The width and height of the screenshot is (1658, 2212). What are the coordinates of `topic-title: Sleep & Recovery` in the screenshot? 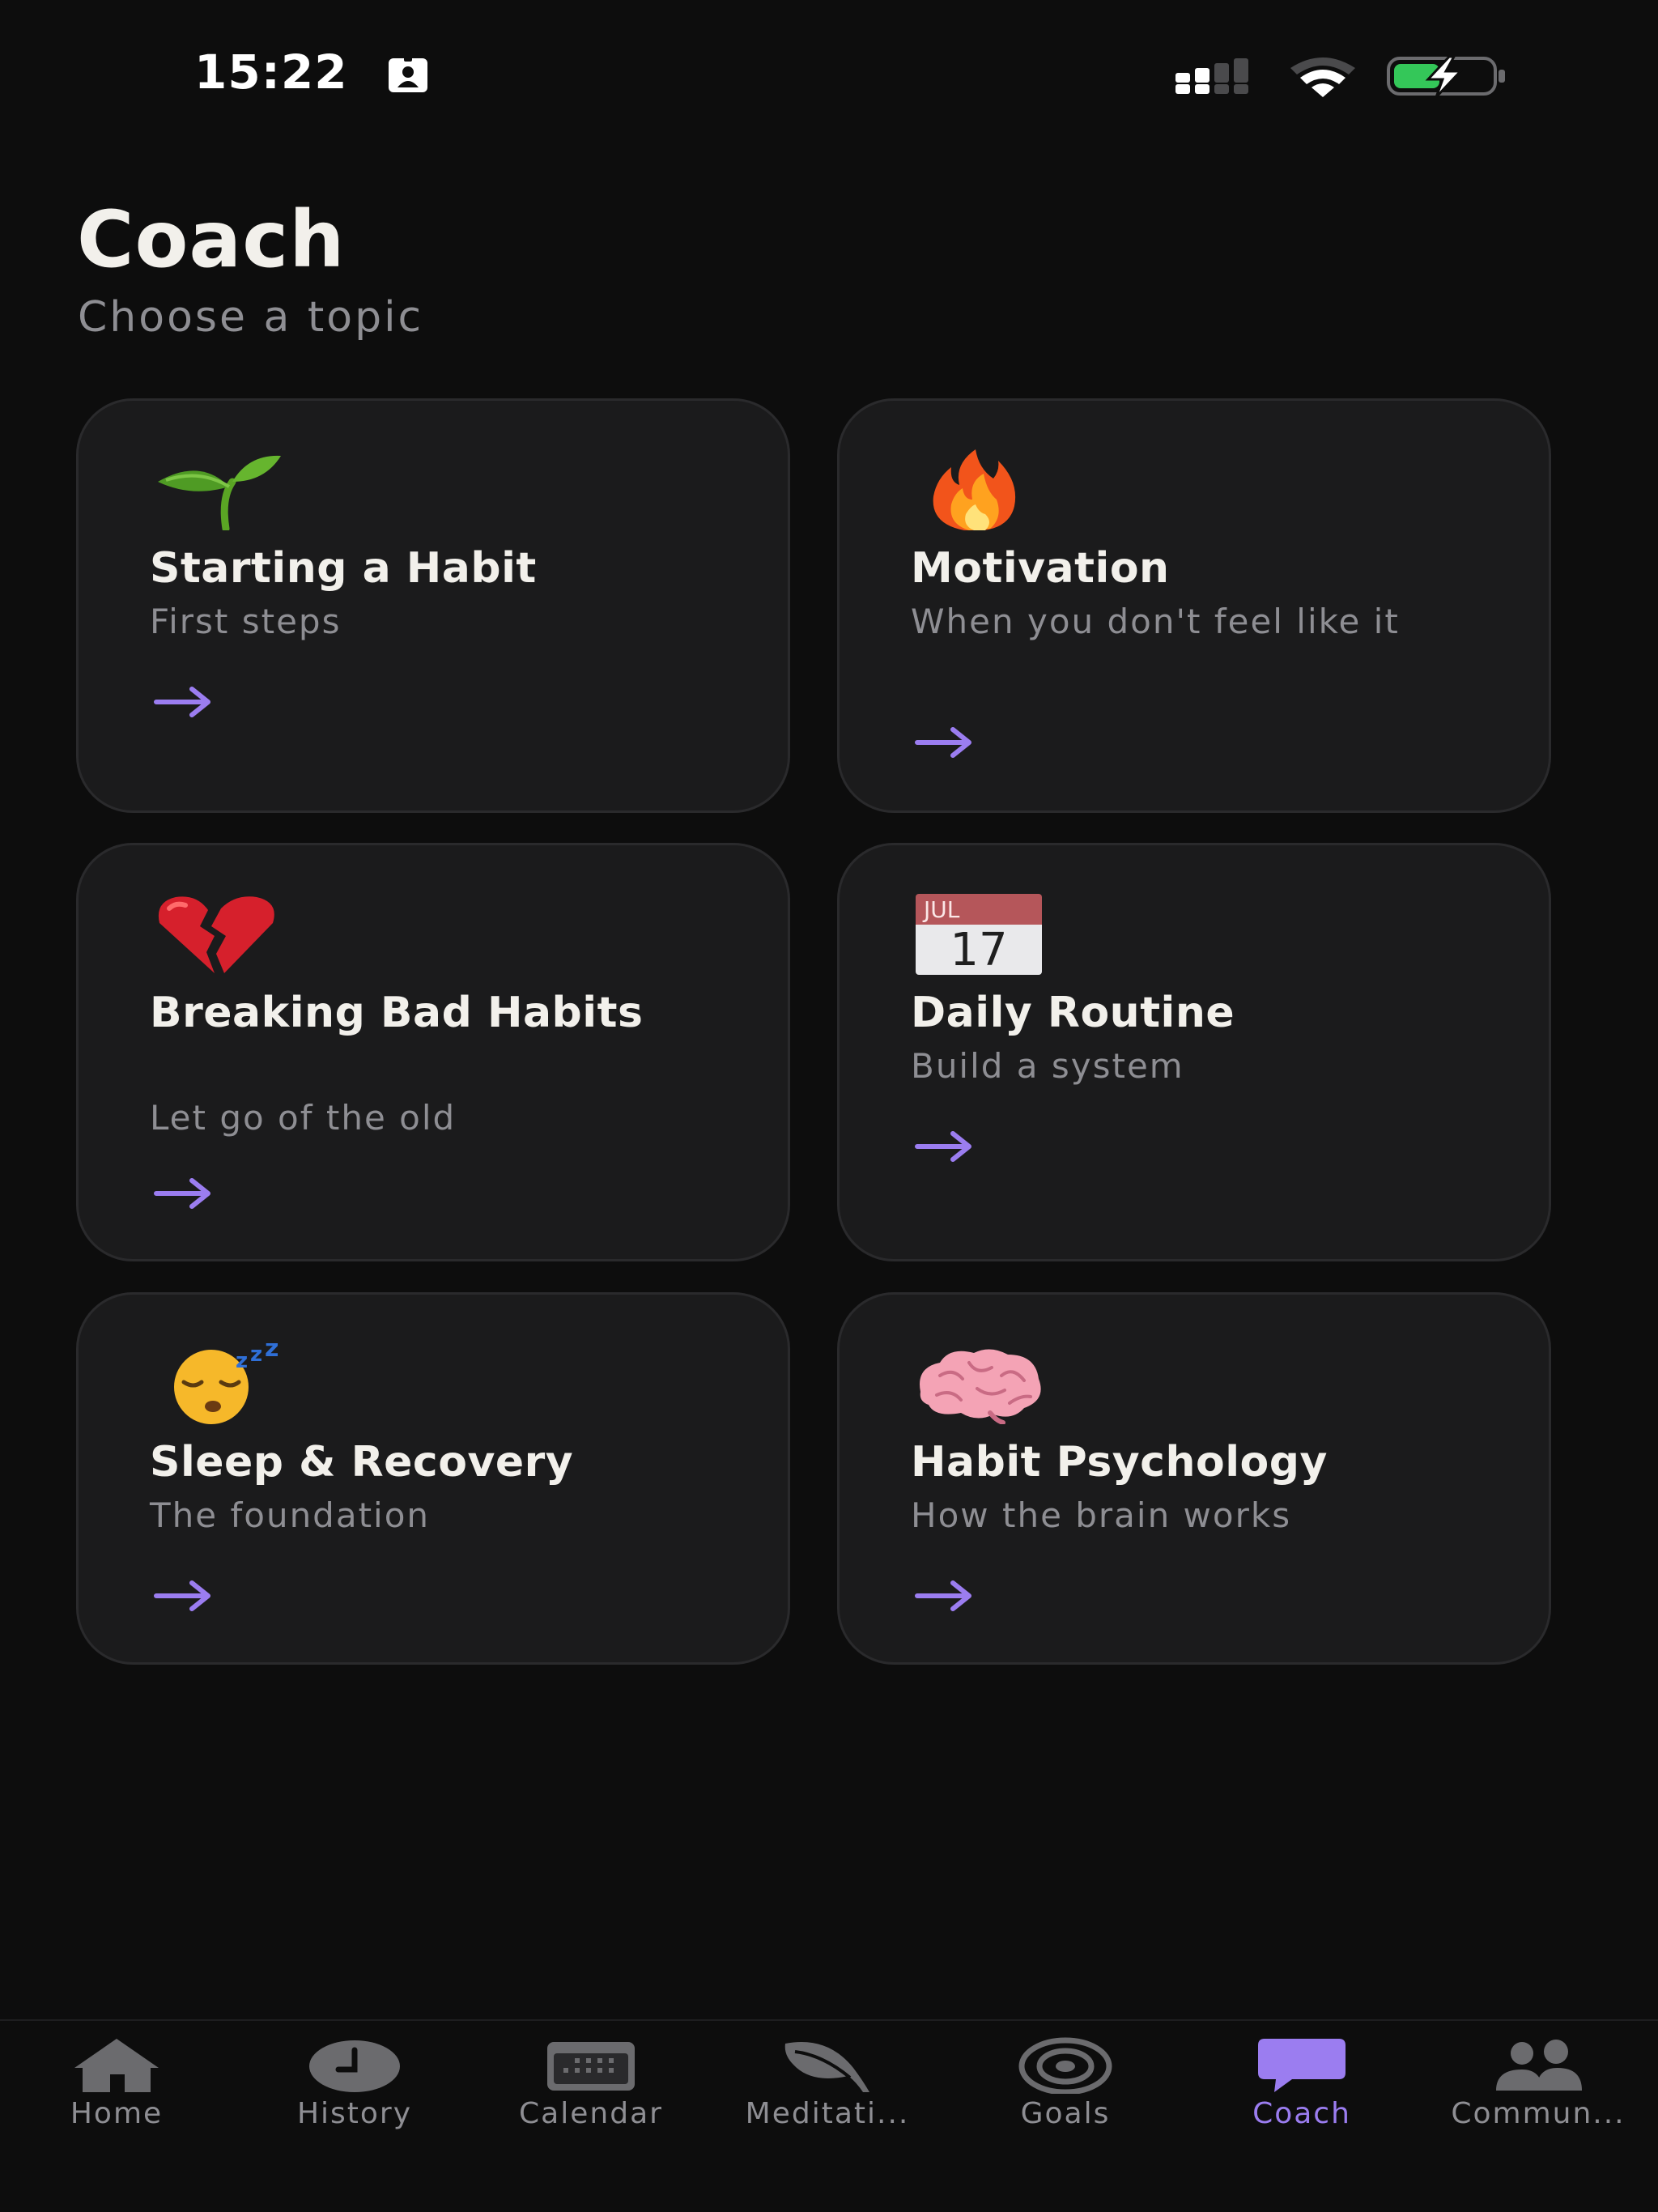 It's located at (362, 1463).